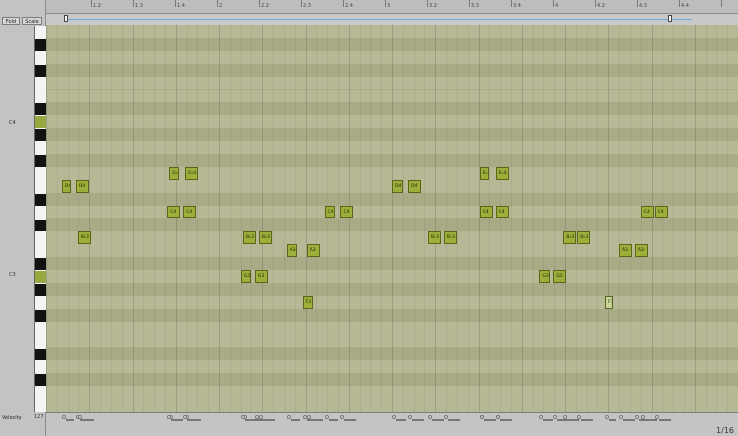  What do you see at coordinates (11, 21) in the screenshot?
I see `fold-button: Fold` at bounding box center [11, 21].